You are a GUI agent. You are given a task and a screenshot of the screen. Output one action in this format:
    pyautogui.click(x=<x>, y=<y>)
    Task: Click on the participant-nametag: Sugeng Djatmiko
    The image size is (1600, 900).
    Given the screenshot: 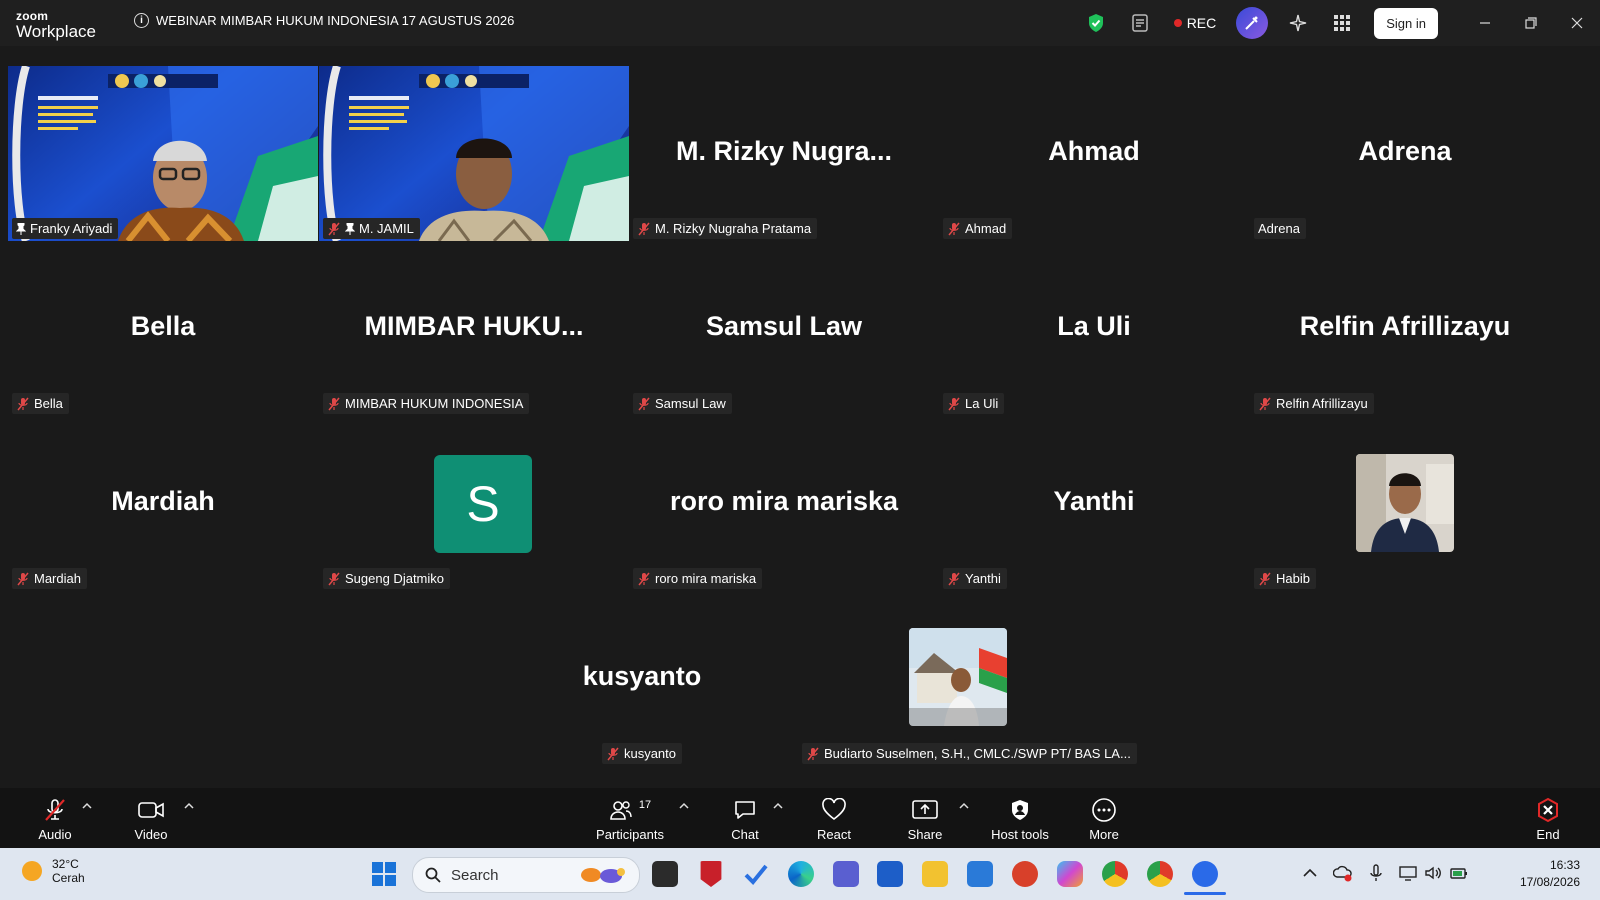 What is the action you would take?
    pyautogui.click(x=386, y=578)
    